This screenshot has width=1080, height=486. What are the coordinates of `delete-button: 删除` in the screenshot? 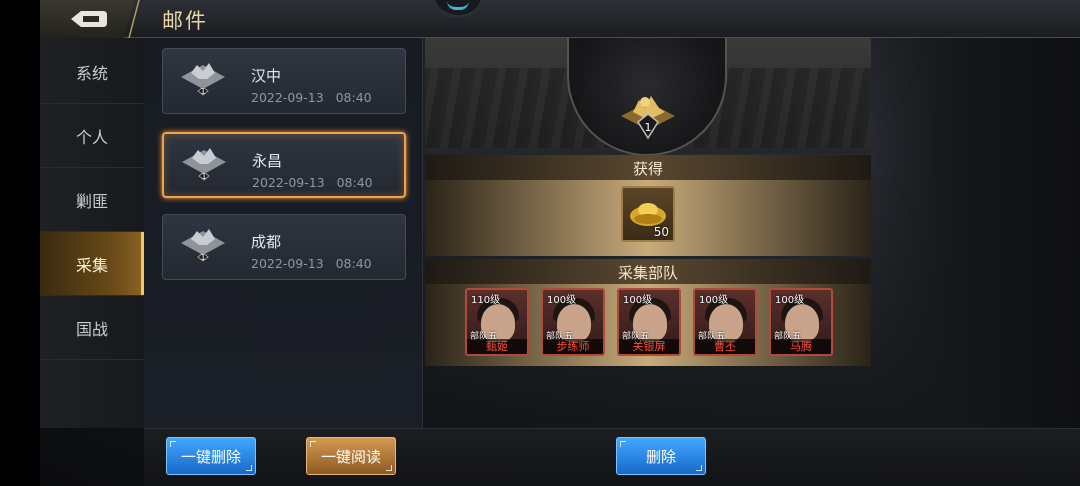 It's located at (661, 456).